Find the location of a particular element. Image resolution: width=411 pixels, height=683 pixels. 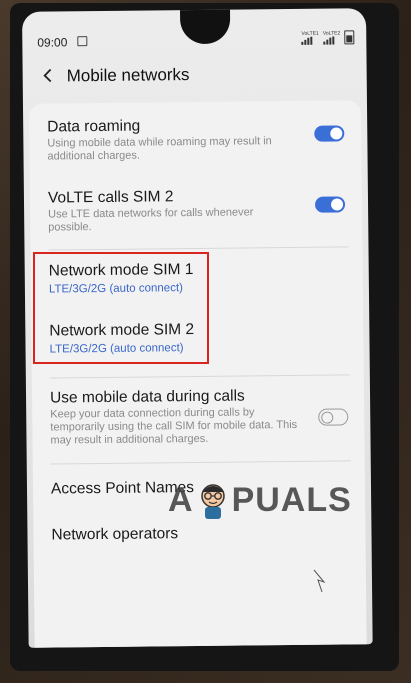

setting-title: VoLTE calls SIM 2 is located at coordinates (110, 197).